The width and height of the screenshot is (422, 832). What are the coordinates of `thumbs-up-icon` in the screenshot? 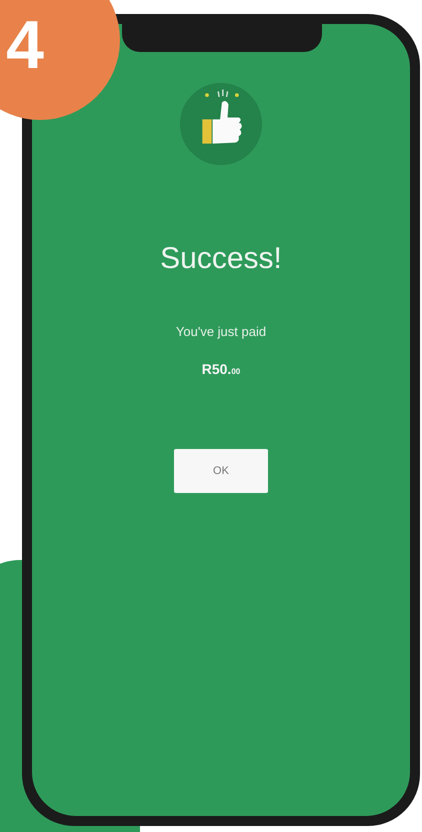 It's located at (221, 124).